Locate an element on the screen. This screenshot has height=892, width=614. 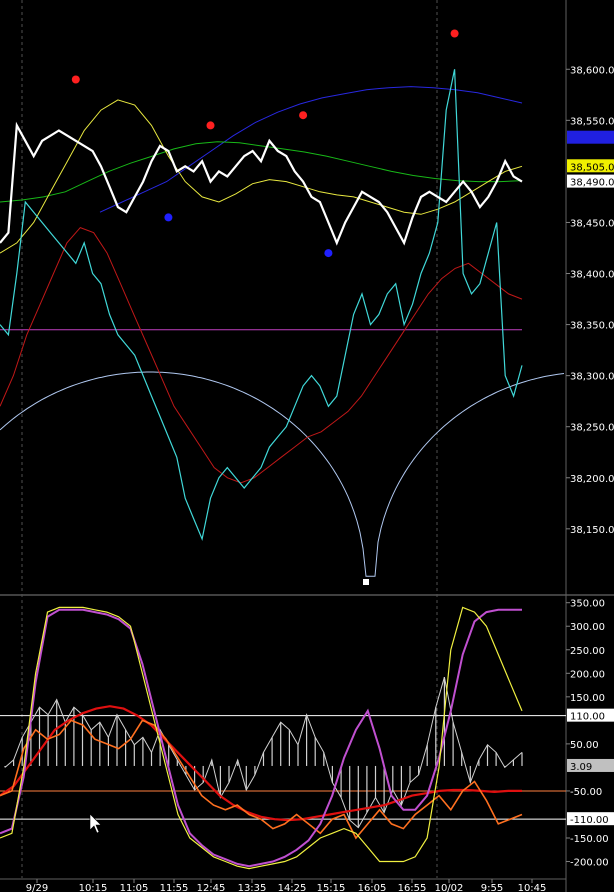
time-tick-1: 10:15 is located at coordinates (93, 887).